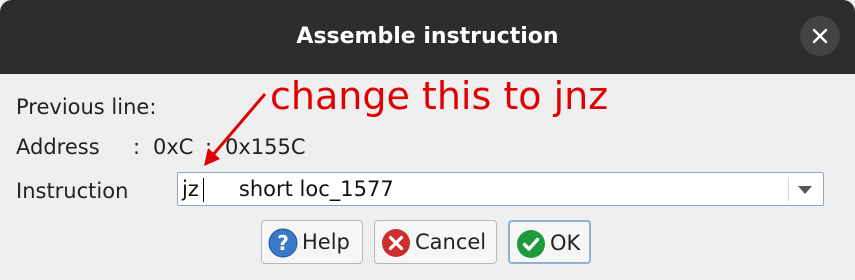 Image resolution: width=855 pixels, height=280 pixels. Describe the element at coordinates (396, 243) in the screenshot. I see `cancel-icon` at that location.